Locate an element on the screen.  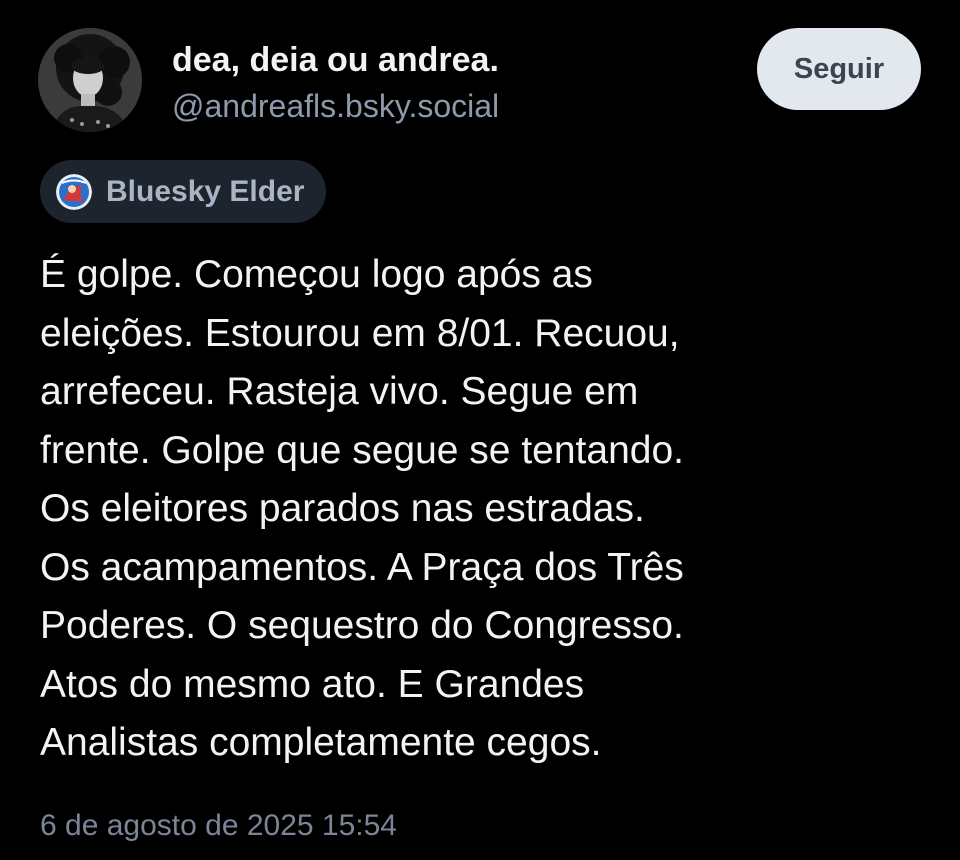
badge-label: Bluesky Elder is located at coordinates (205, 191).